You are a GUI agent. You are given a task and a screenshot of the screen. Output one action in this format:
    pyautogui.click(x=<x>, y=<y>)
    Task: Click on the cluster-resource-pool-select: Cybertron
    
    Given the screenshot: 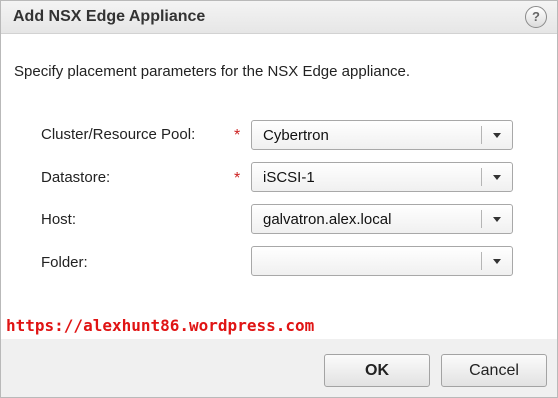 What is the action you would take?
    pyautogui.click(x=382, y=135)
    